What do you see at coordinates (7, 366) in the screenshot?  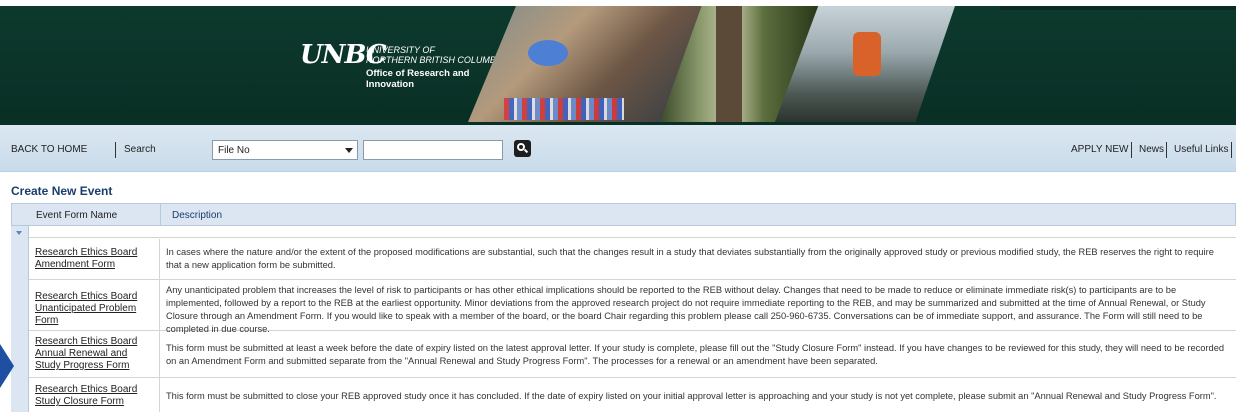 I see `pointer-arrow-icon` at bounding box center [7, 366].